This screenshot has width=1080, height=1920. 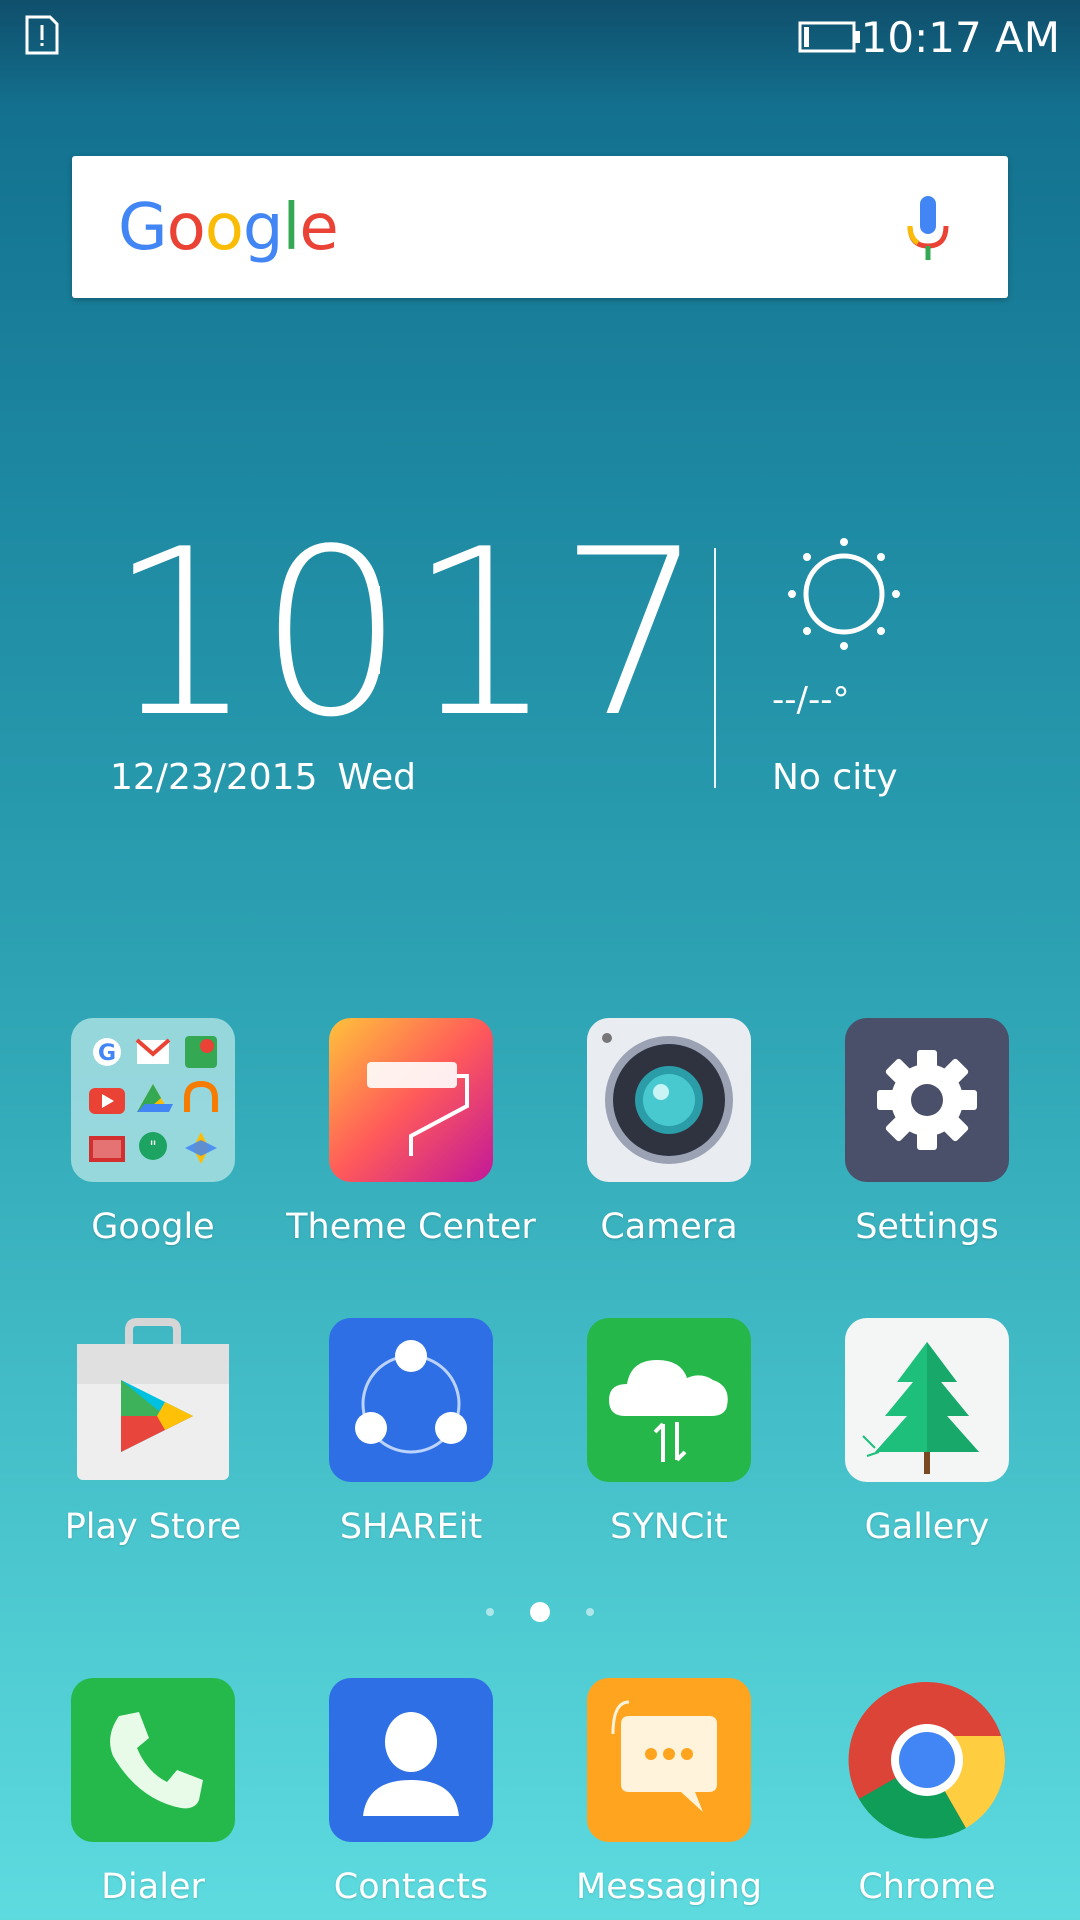 I want to click on city-name: No city, so click(x=835, y=777).